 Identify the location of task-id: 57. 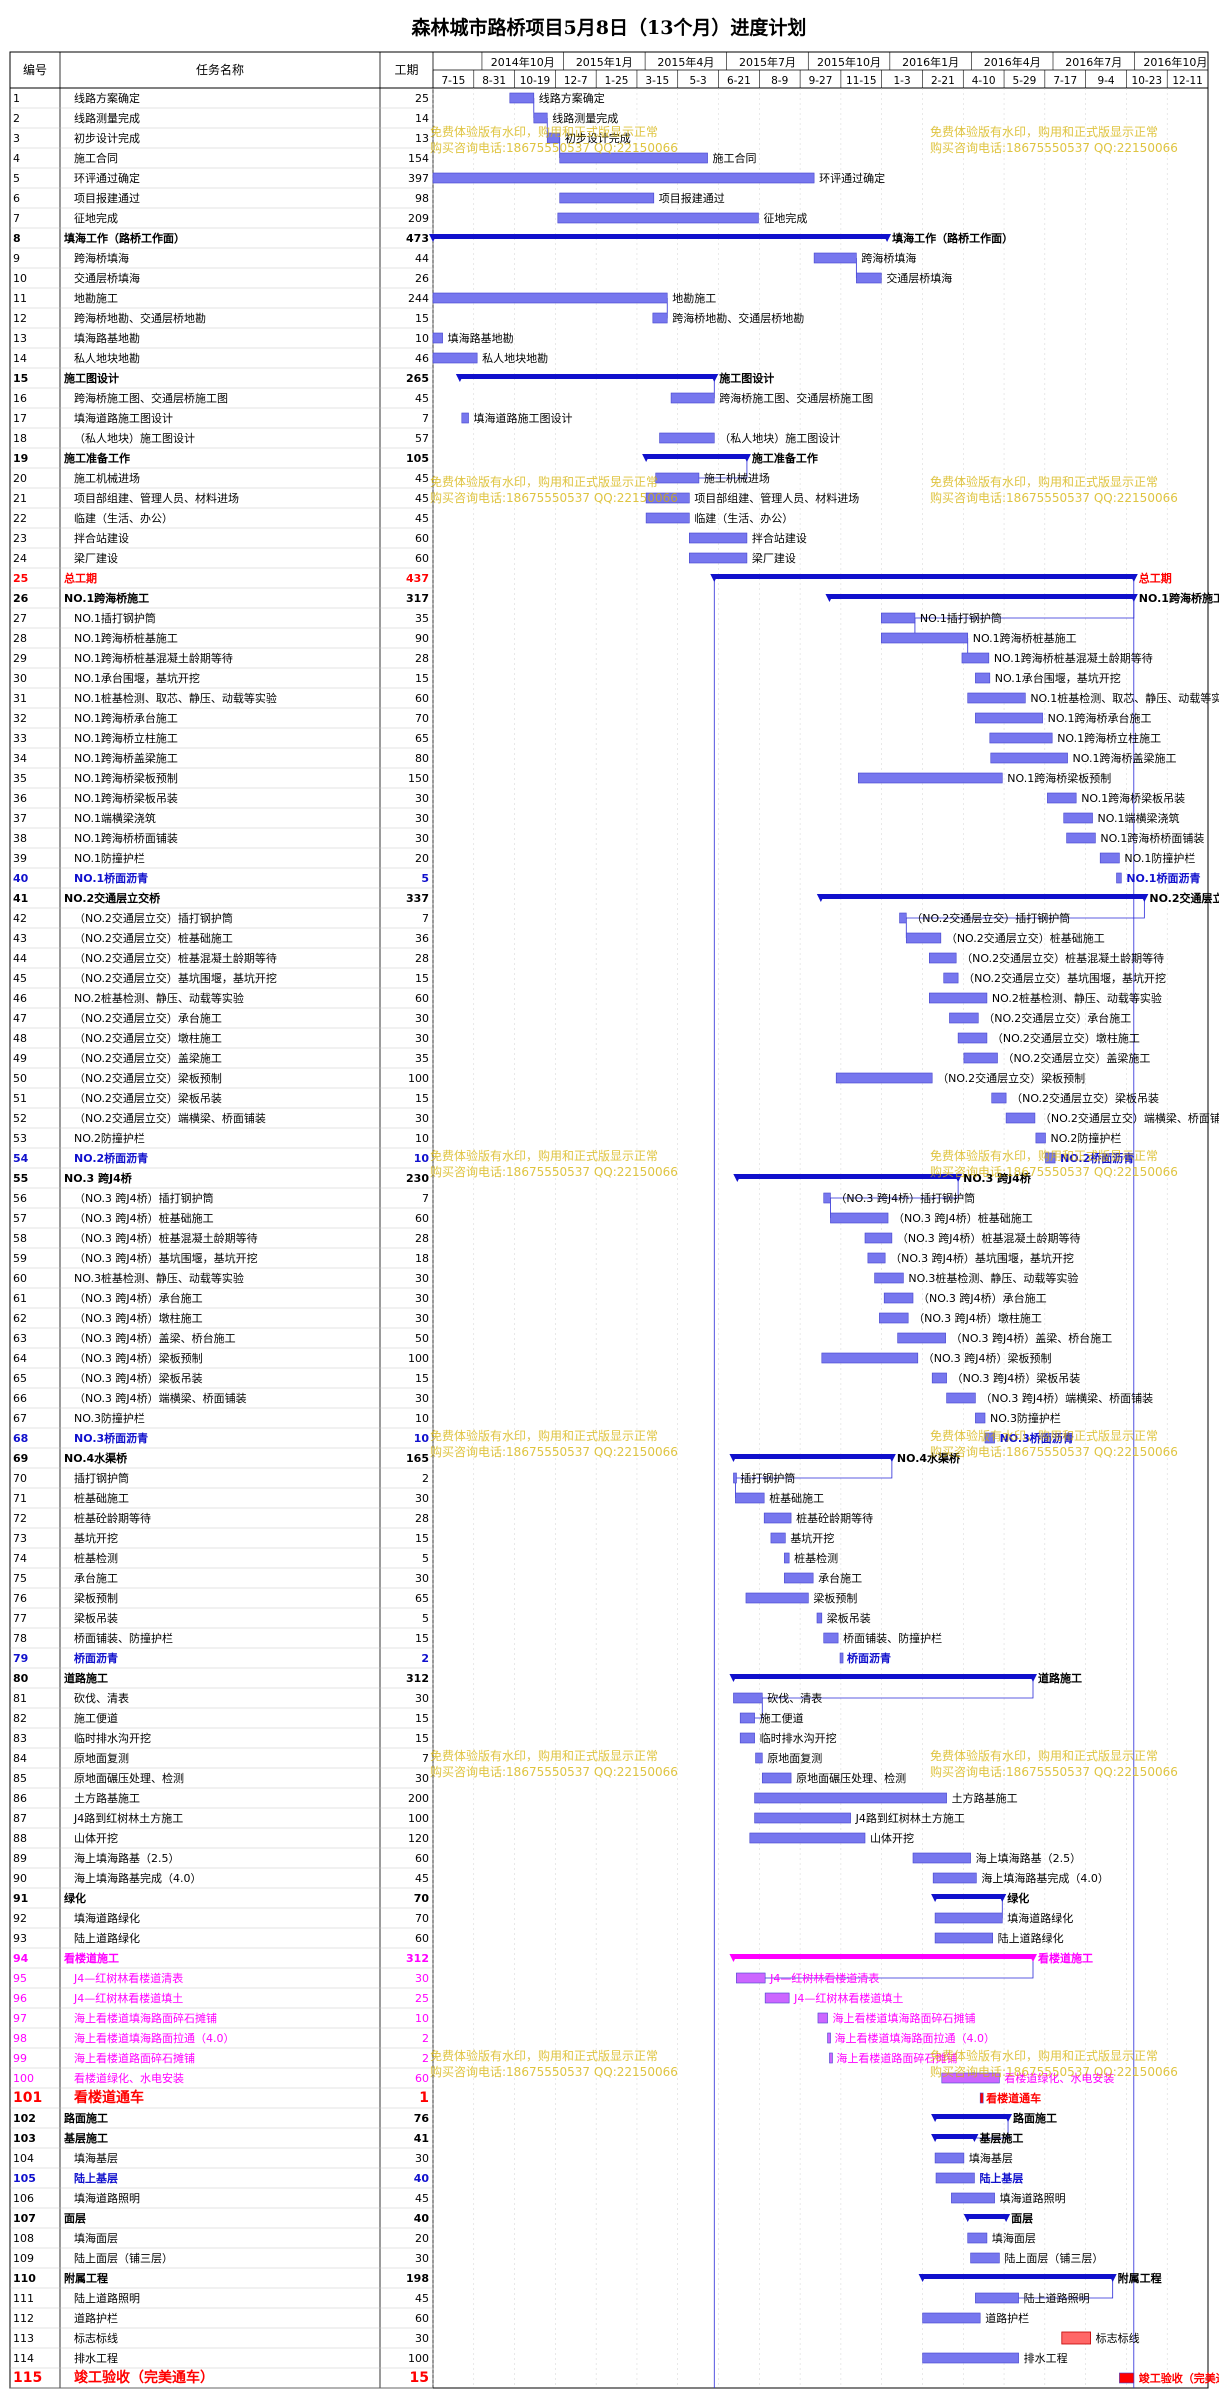
(20, 1218).